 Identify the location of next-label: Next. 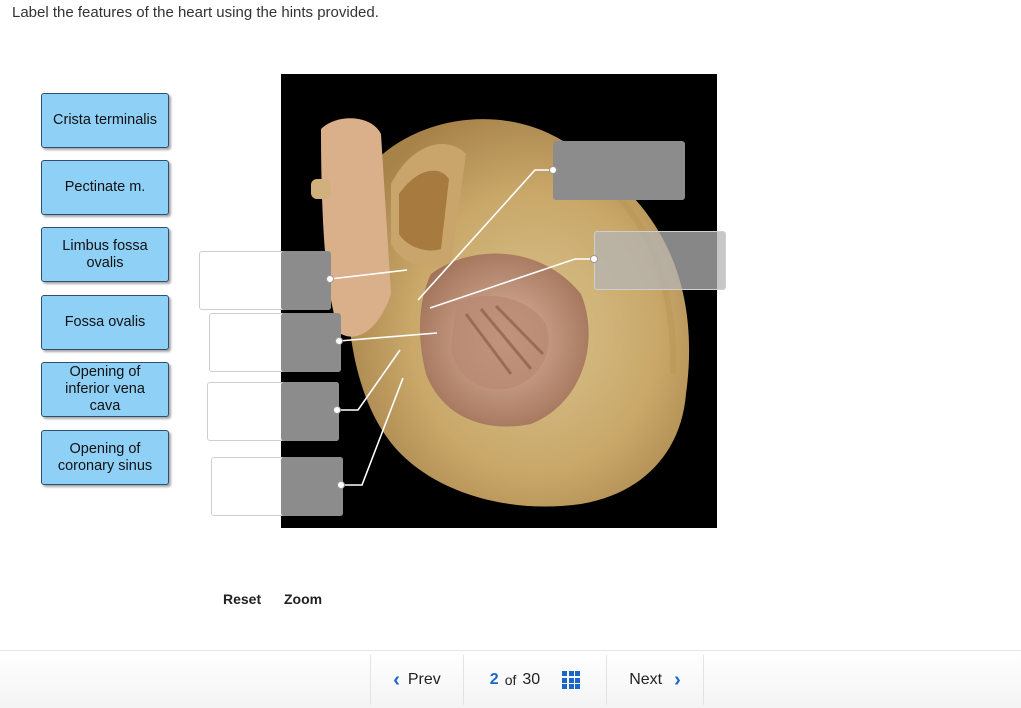
(646, 679).